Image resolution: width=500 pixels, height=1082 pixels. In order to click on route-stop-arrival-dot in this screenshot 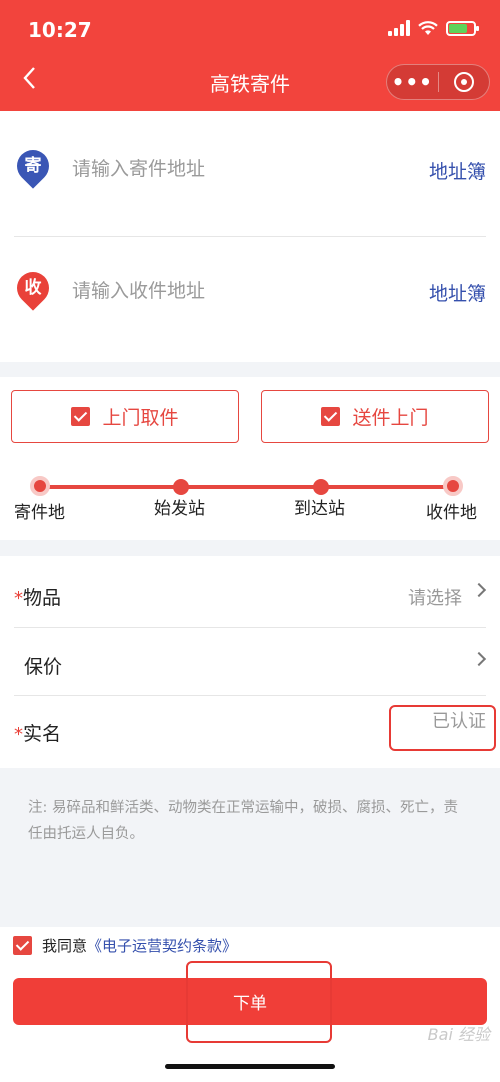, I will do `click(321, 487)`.